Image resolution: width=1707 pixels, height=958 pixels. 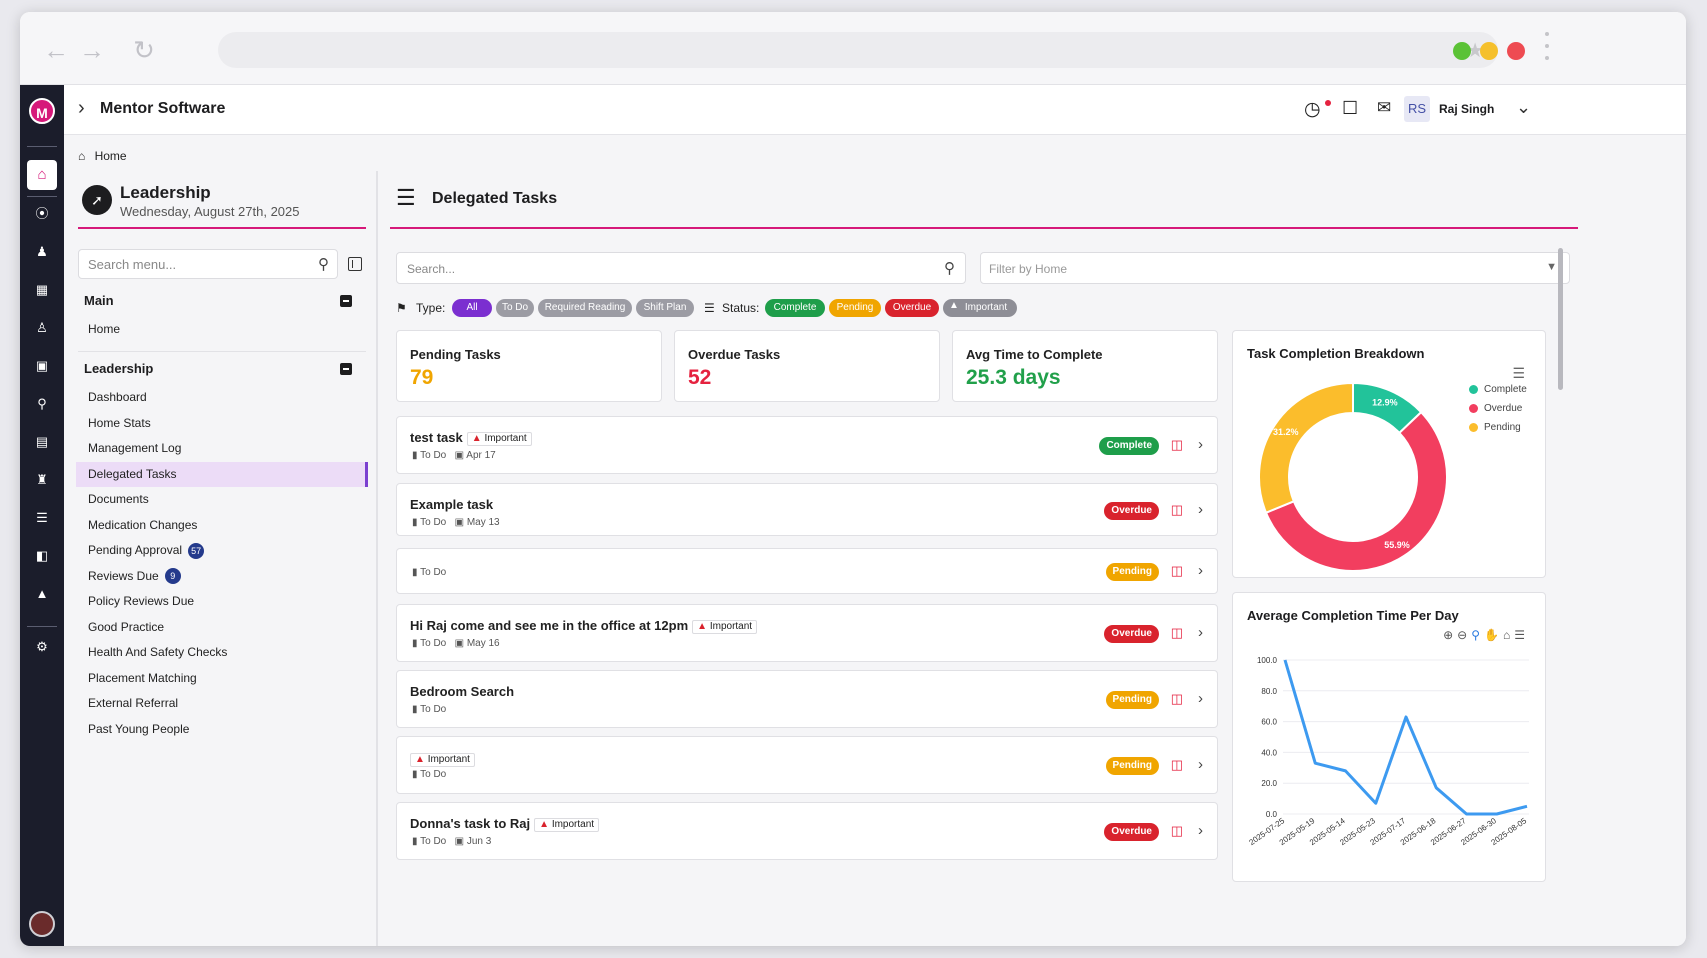 I want to click on database-icon: ☰, so click(x=42, y=518).